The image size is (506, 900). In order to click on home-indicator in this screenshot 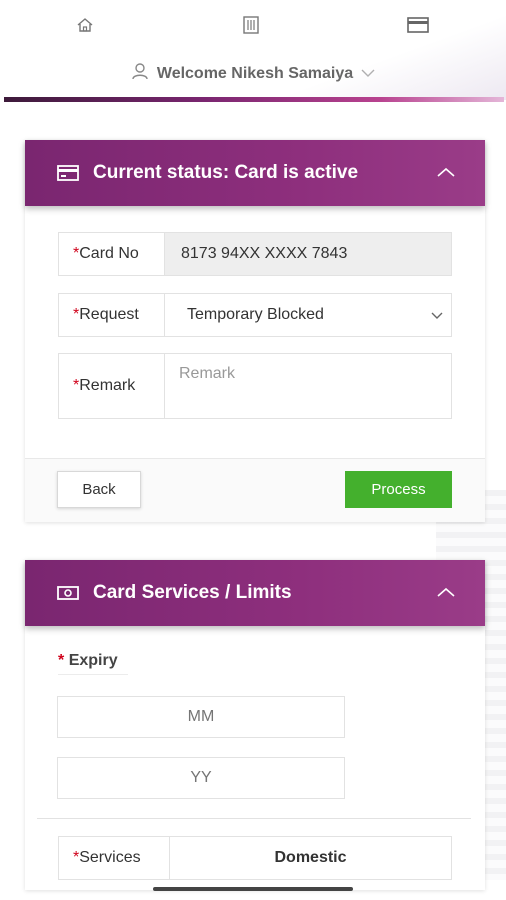, I will do `click(253, 889)`.